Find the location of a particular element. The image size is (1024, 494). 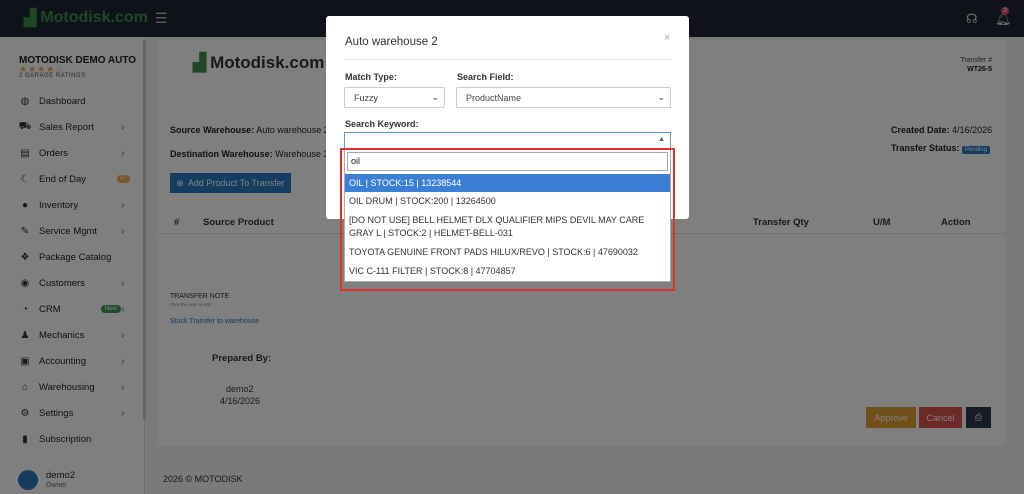

modal-title: Auto warehouse 2 is located at coordinates (391, 42).